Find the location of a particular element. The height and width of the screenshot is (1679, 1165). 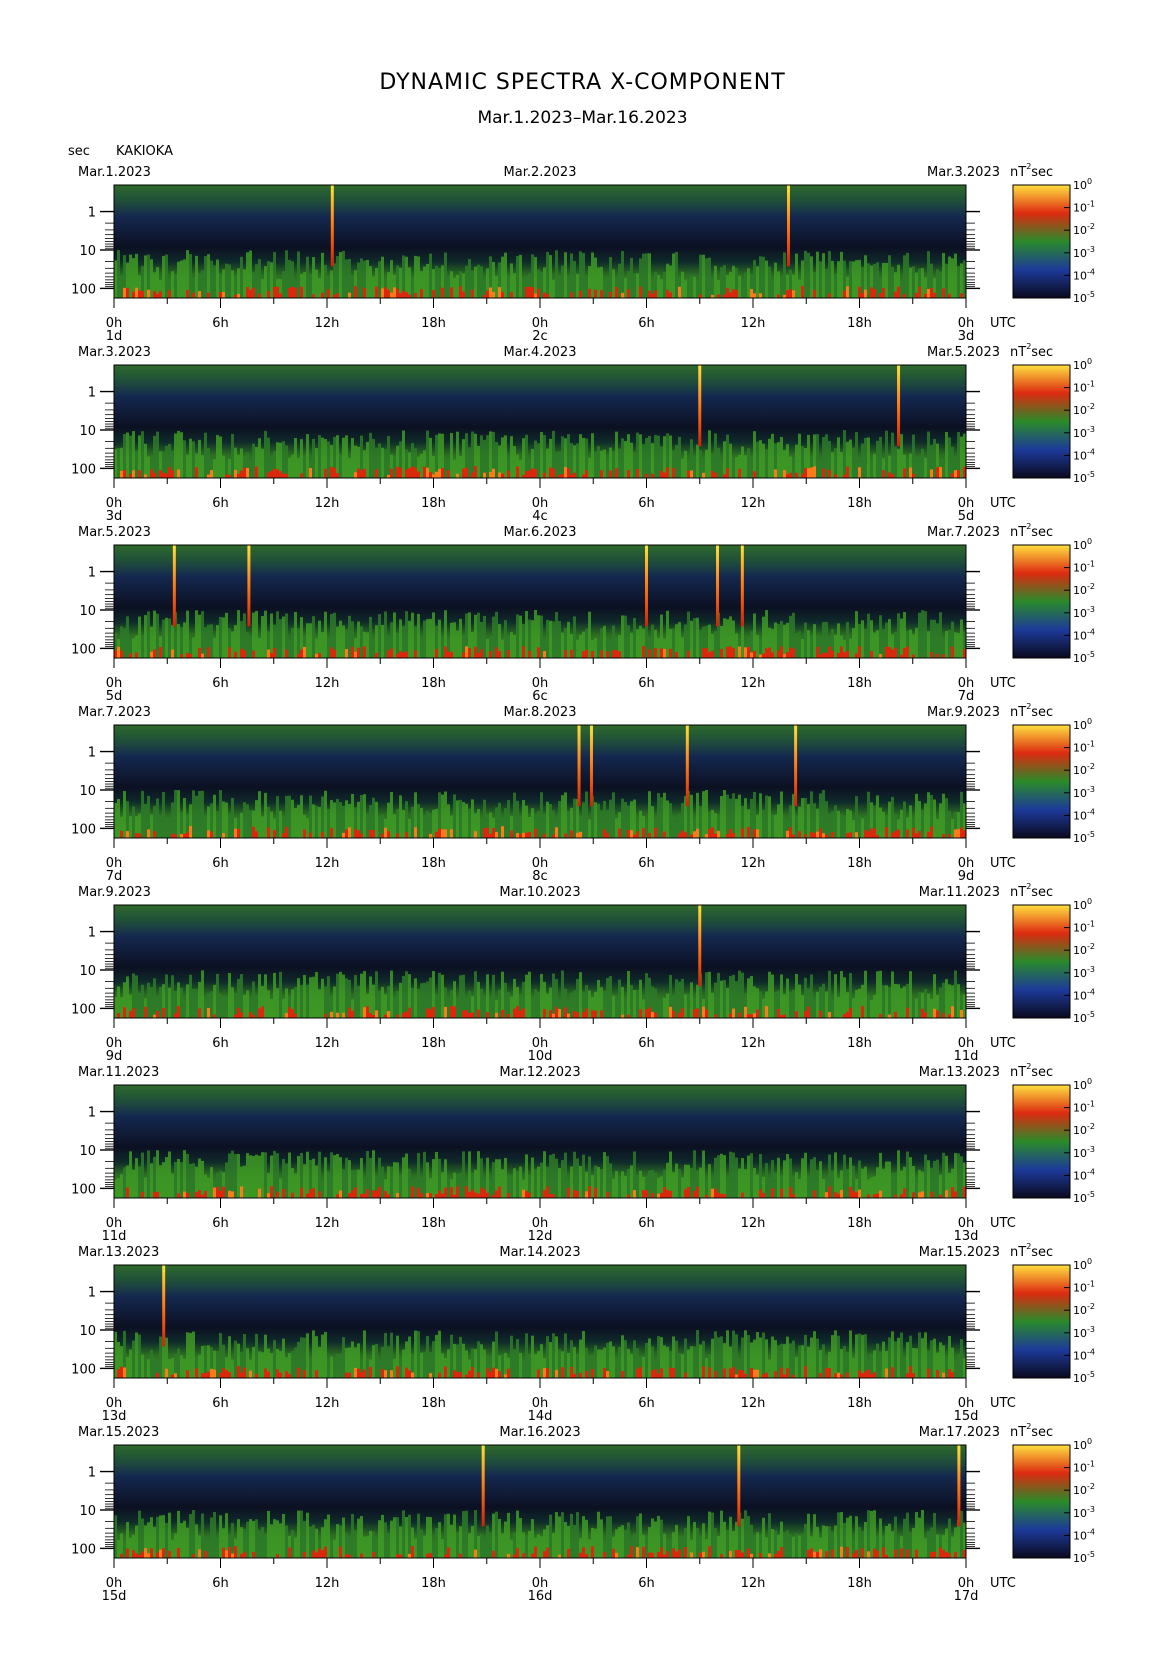

period-tick-label: 100 is located at coordinates (83, 1549).